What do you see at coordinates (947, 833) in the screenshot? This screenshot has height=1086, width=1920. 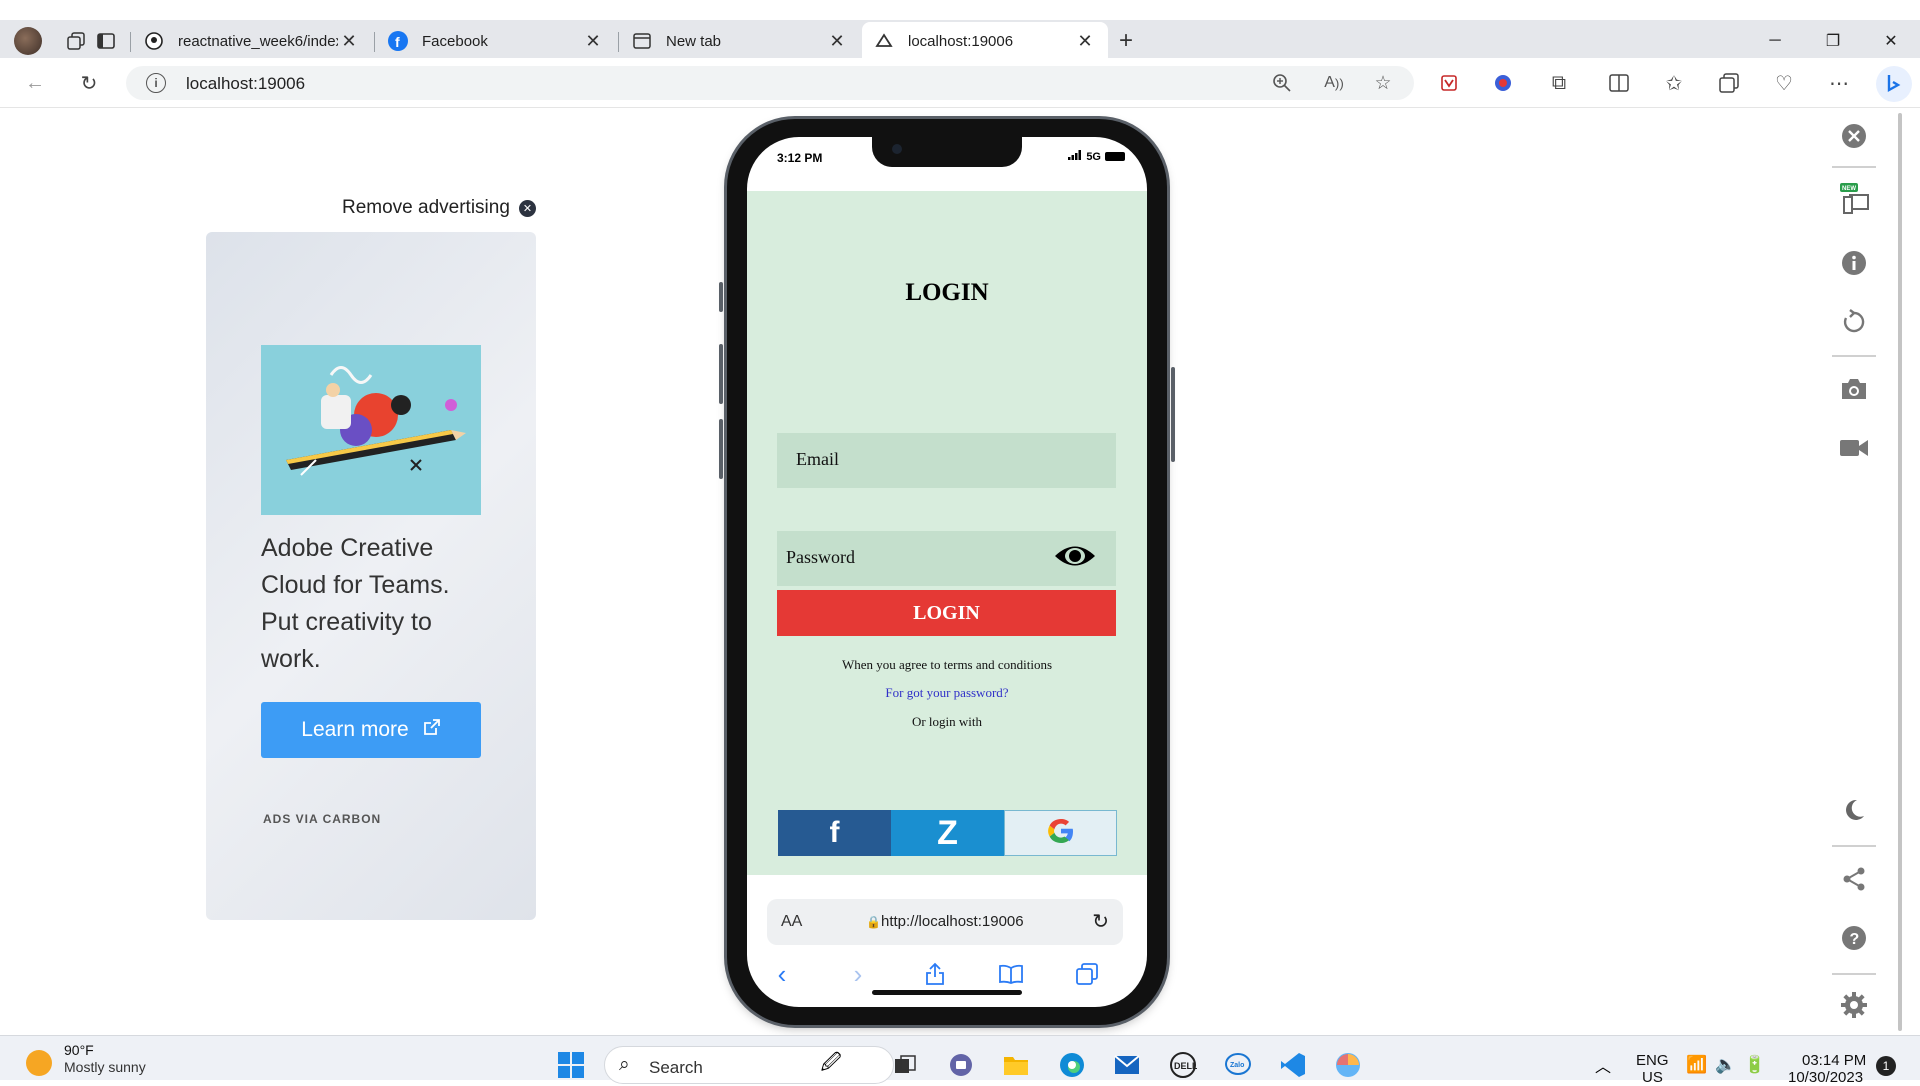 I see `zalo-login-button: Z` at bounding box center [947, 833].